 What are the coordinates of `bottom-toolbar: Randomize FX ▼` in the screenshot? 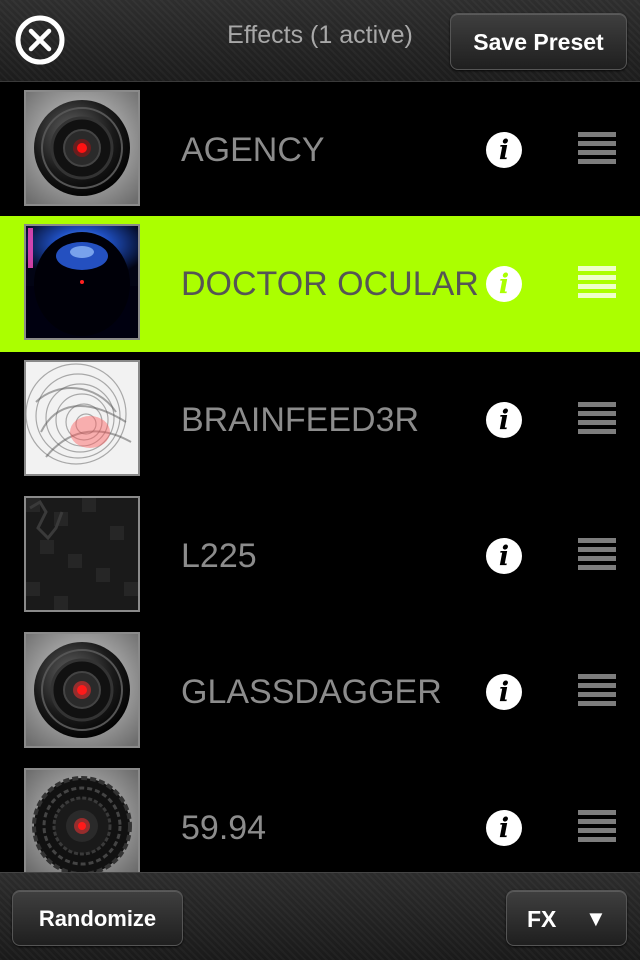 It's located at (320, 916).